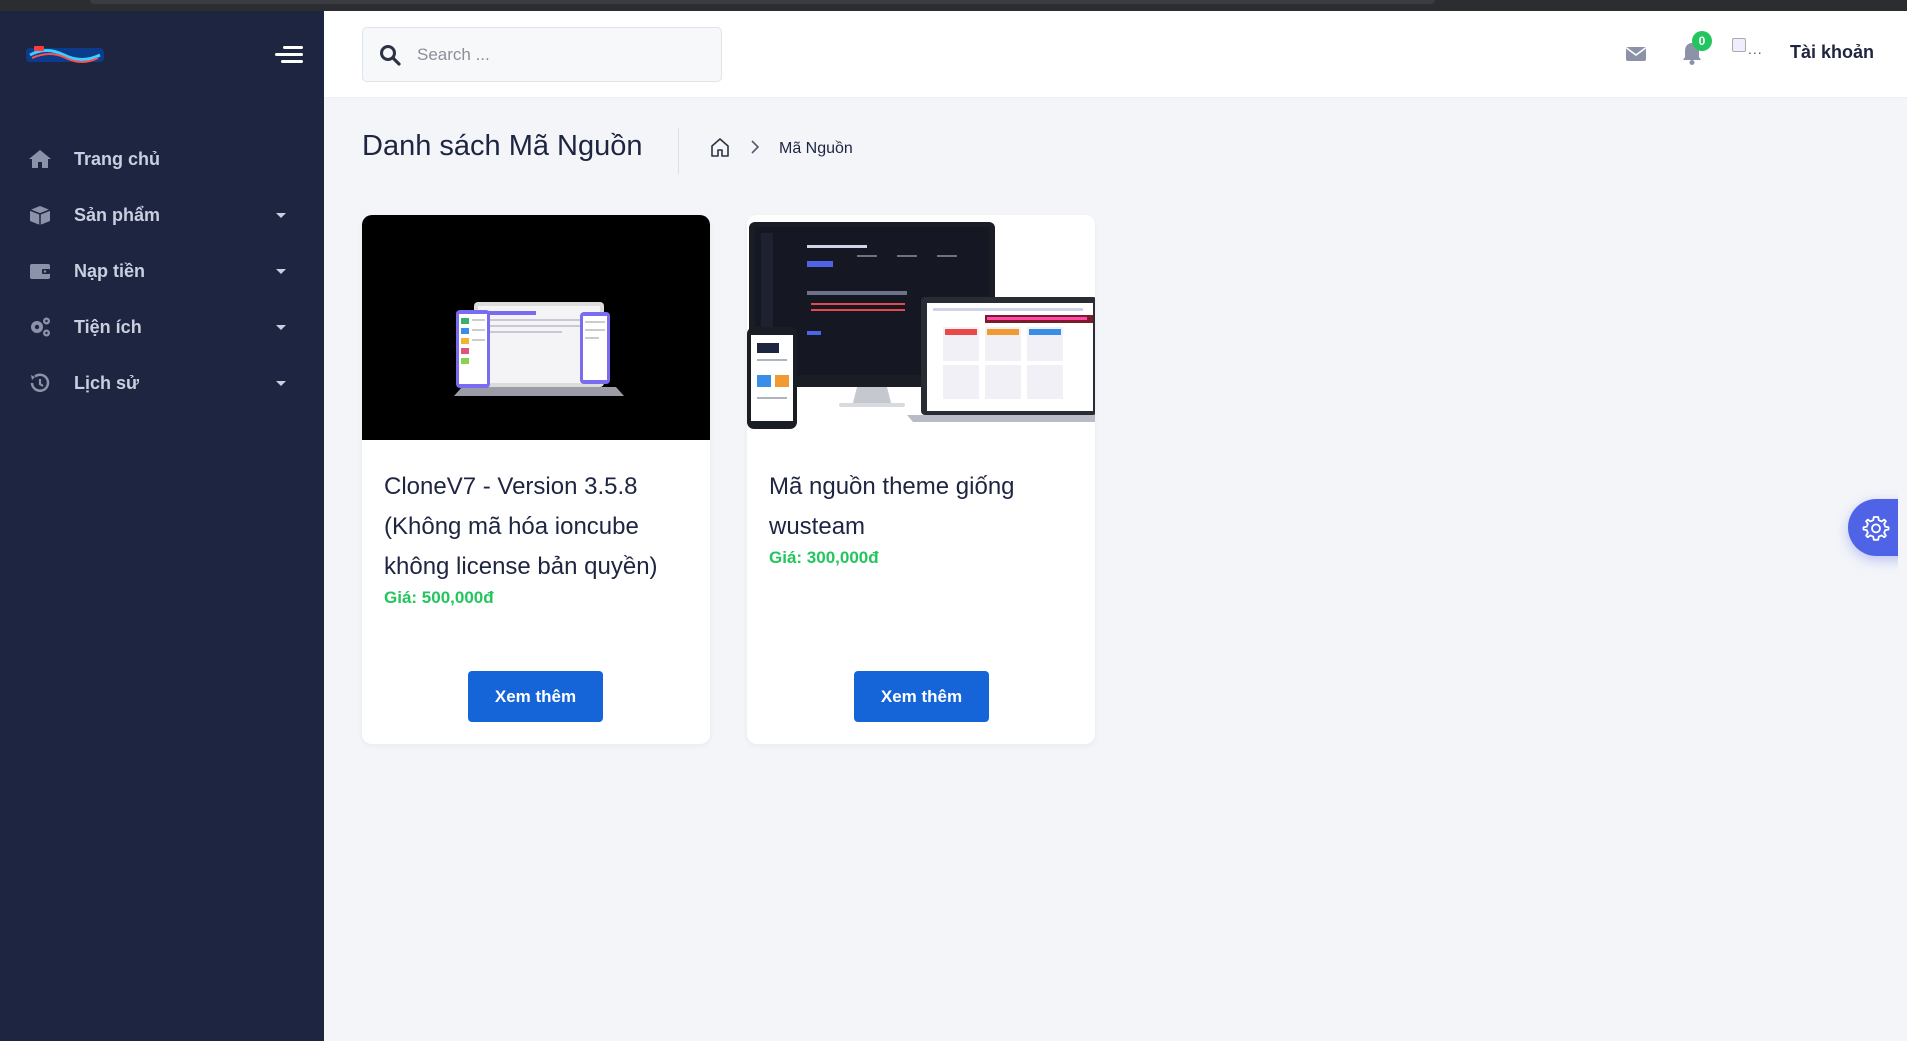 This screenshot has width=1907, height=1041. What do you see at coordinates (40, 271) in the screenshot?
I see `wallet-icon` at bounding box center [40, 271].